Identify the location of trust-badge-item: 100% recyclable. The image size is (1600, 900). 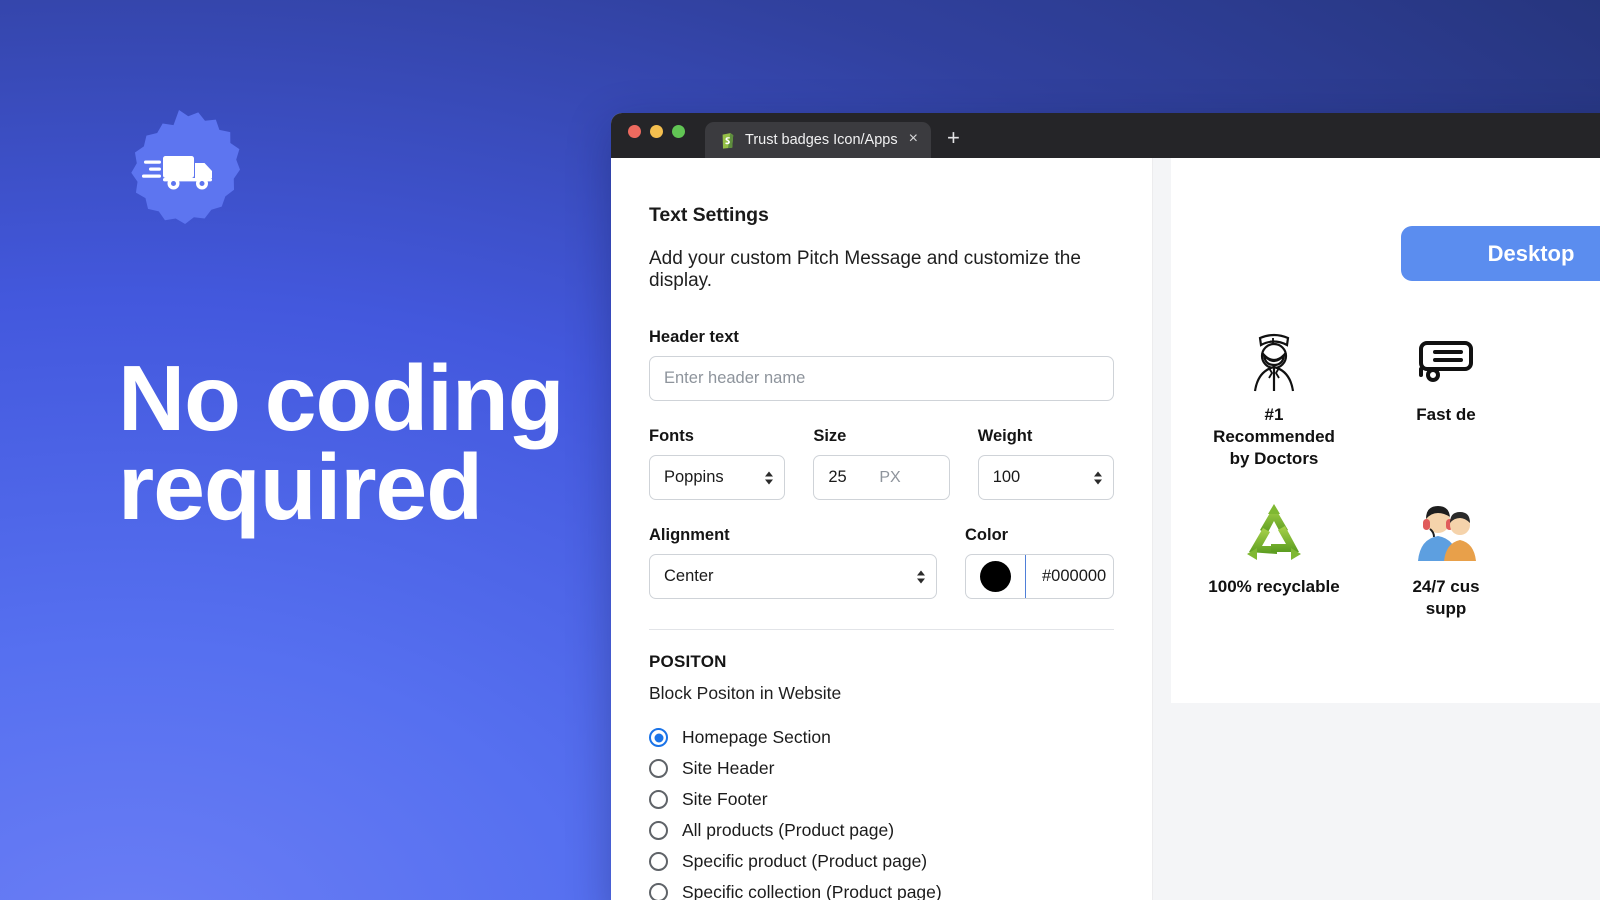
(1274, 557).